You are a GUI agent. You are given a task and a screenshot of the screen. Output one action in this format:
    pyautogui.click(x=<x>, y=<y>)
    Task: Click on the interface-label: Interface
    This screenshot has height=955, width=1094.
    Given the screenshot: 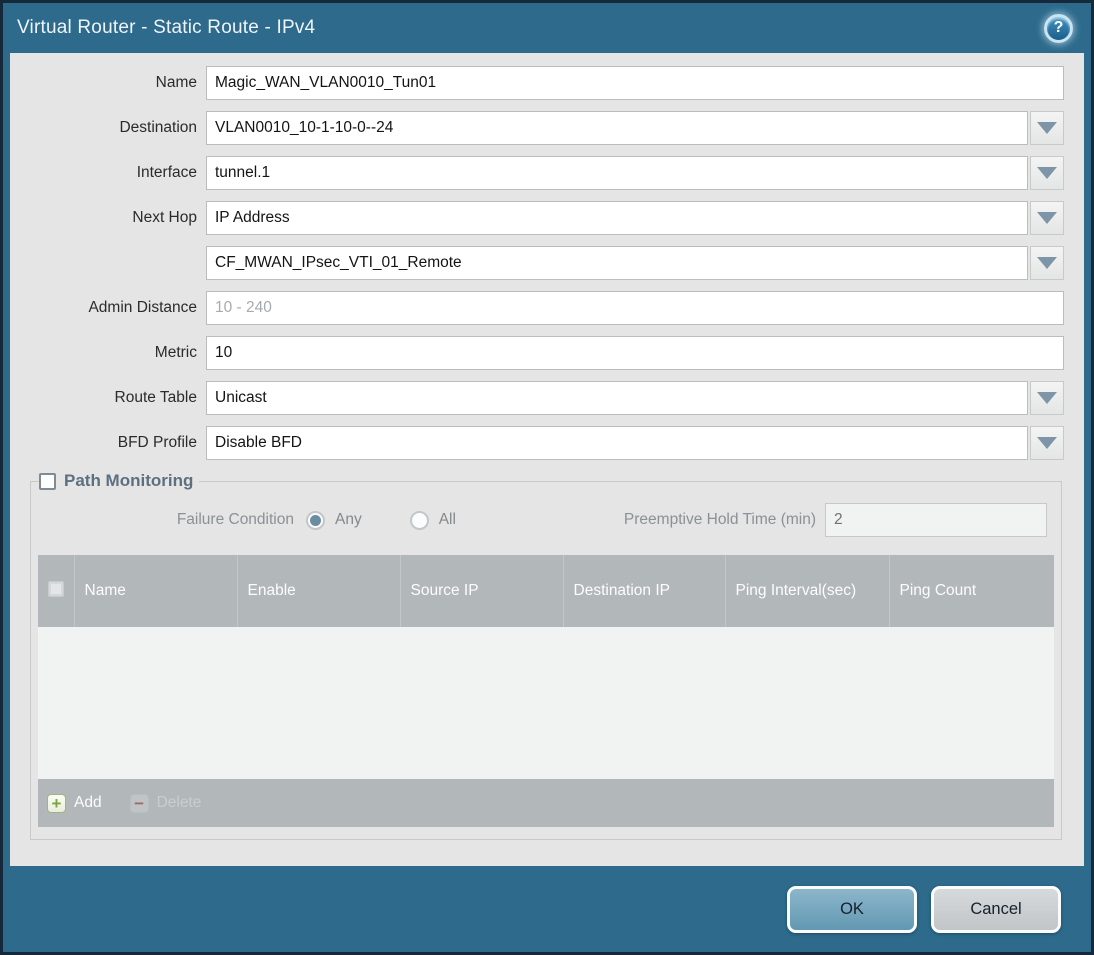 What is the action you would take?
    pyautogui.click(x=166, y=172)
    